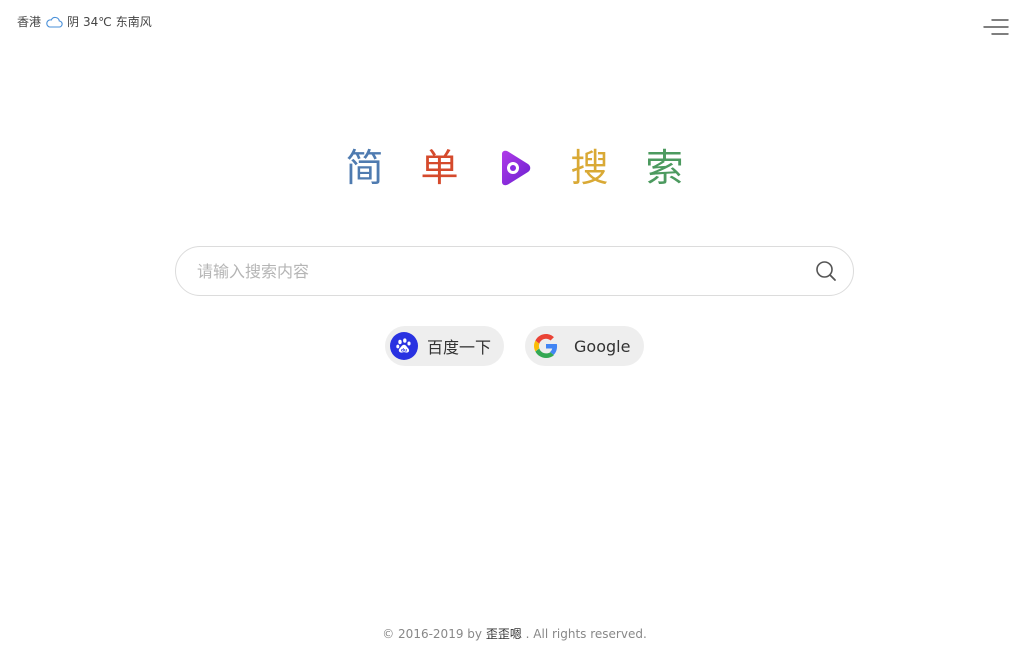 The height and width of the screenshot is (651, 1029). What do you see at coordinates (589, 168) in the screenshot?
I see `logo-char-sou: 搜` at bounding box center [589, 168].